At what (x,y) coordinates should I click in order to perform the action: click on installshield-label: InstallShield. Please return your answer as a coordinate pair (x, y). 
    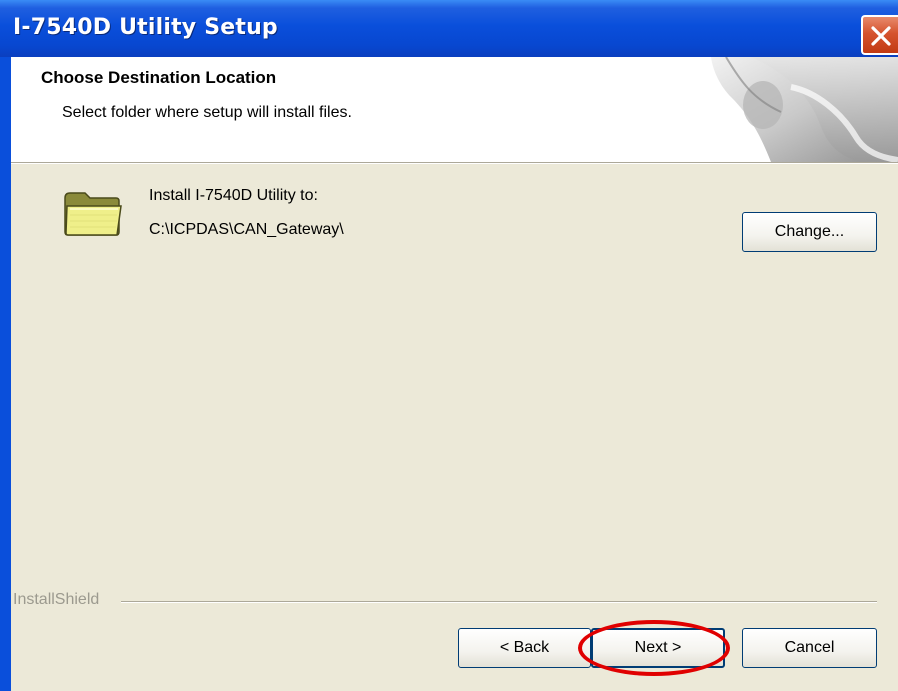
    Looking at the image, I should click on (56, 599).